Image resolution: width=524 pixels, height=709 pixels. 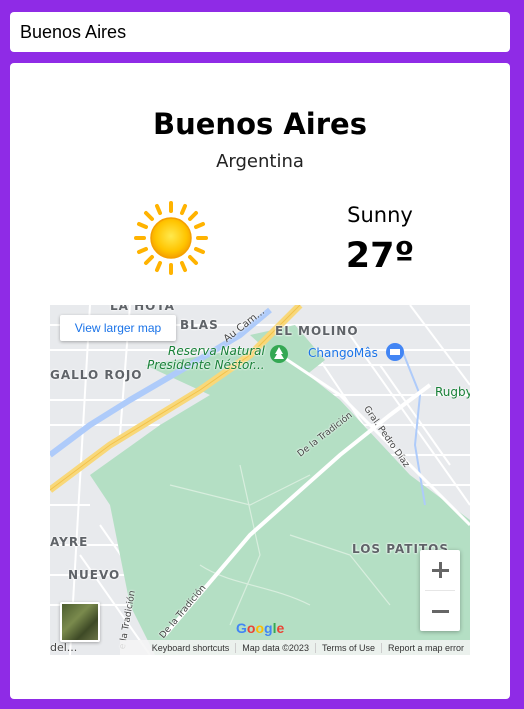 I want to click on satellite-toggle-thumbnail, so click(x=80, y=622).